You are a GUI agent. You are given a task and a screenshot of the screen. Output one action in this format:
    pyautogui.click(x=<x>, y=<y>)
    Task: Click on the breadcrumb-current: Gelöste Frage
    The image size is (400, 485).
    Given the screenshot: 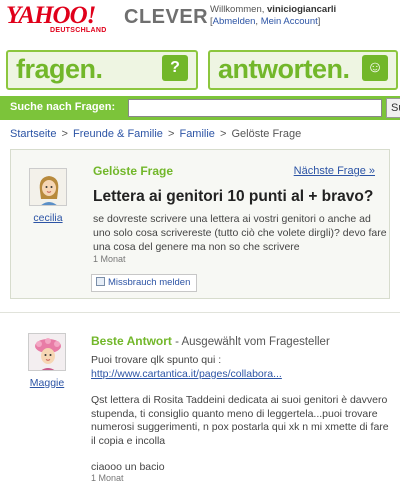 What is the action you would take?
    pyautogui.click(x=266, y=134)
    